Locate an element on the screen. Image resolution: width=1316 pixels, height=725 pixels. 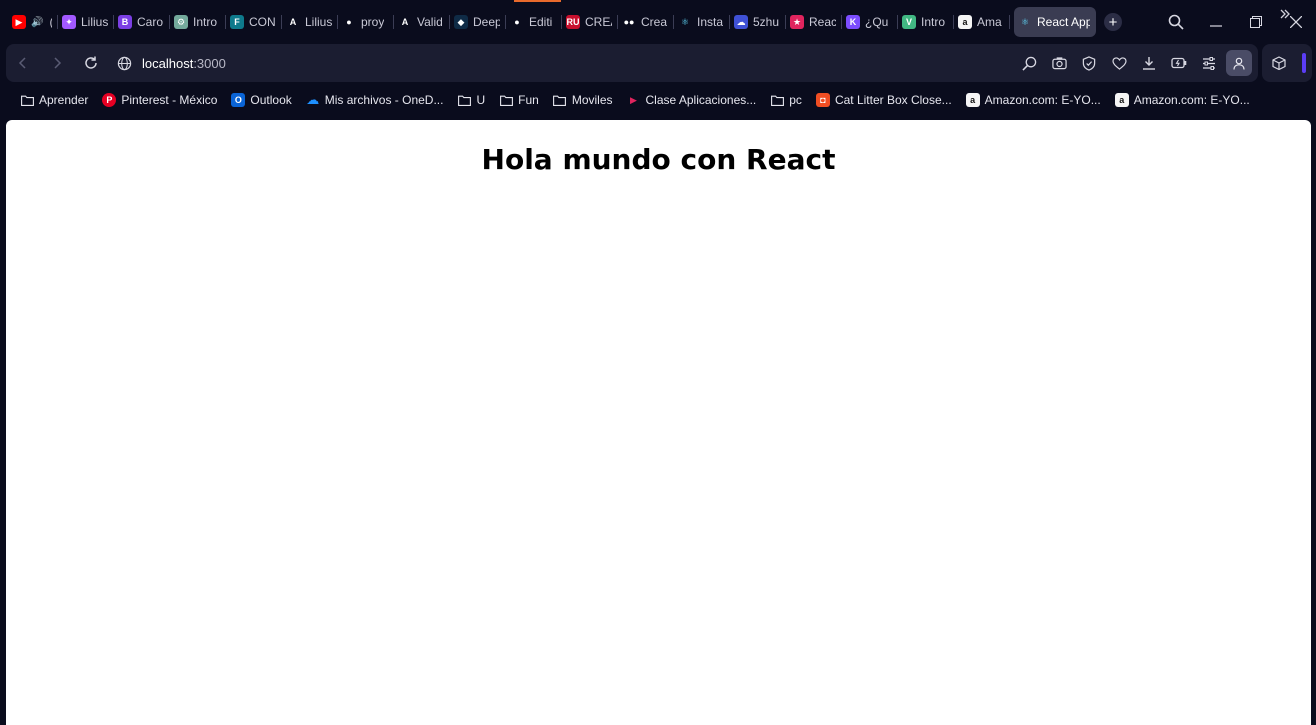
bookmark-item: U is located at coordinates (471, 100).